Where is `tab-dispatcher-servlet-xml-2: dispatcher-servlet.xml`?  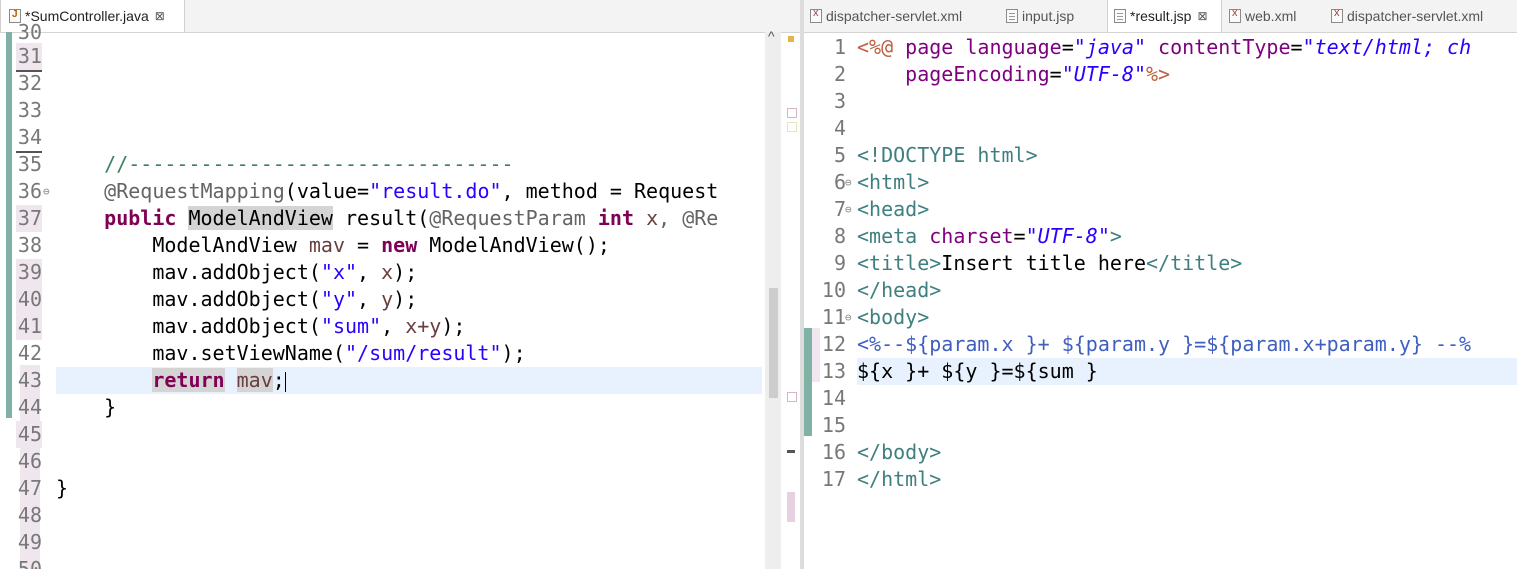 tab-dispatcher-servlet-xml-2: dispatcher-servlet.xml is located at coordinates (1407, 16).